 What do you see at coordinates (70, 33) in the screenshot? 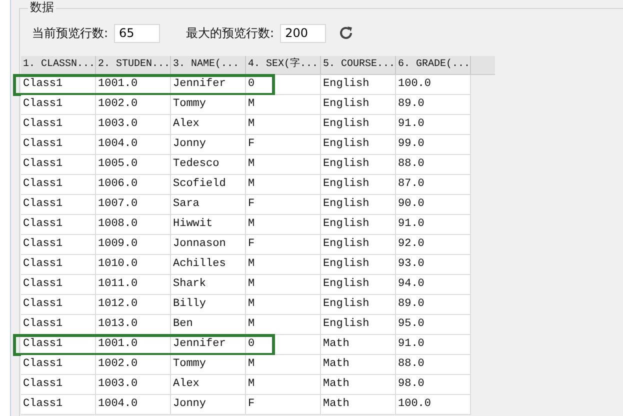
I see `current-rows-label: 当前预览行数:` at bounding box center [70, 33].